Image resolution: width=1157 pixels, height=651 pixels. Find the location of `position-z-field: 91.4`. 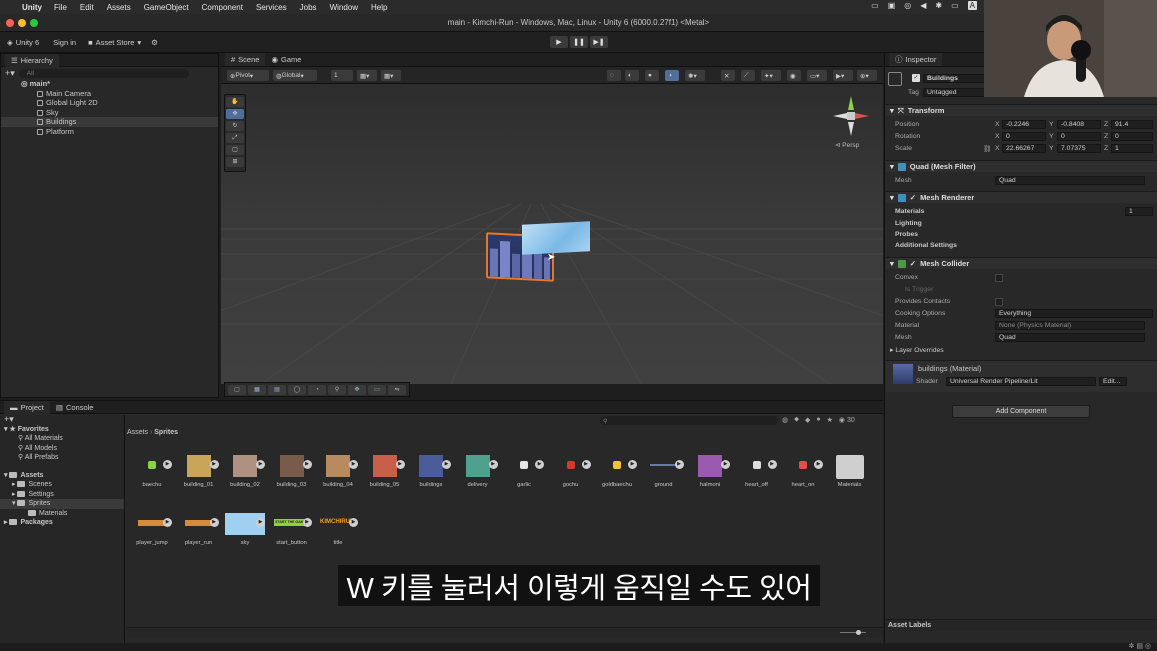

position-z-field: 91.4 is located at coordinates (1132, 124).